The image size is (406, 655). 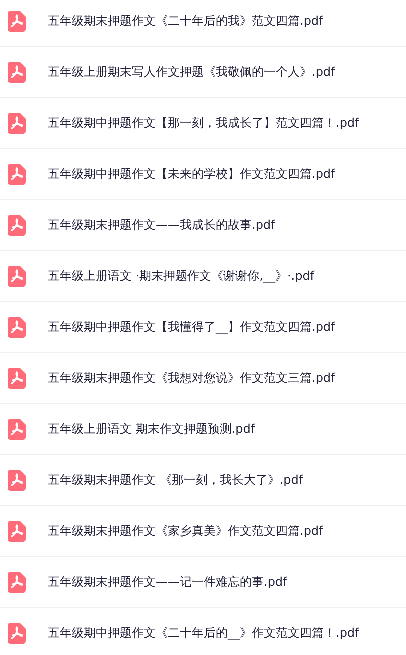 I want to click on file-row: 五年级期末押题作文 《那一刻，我长大了》.pdf, so click(x=203, y=480).